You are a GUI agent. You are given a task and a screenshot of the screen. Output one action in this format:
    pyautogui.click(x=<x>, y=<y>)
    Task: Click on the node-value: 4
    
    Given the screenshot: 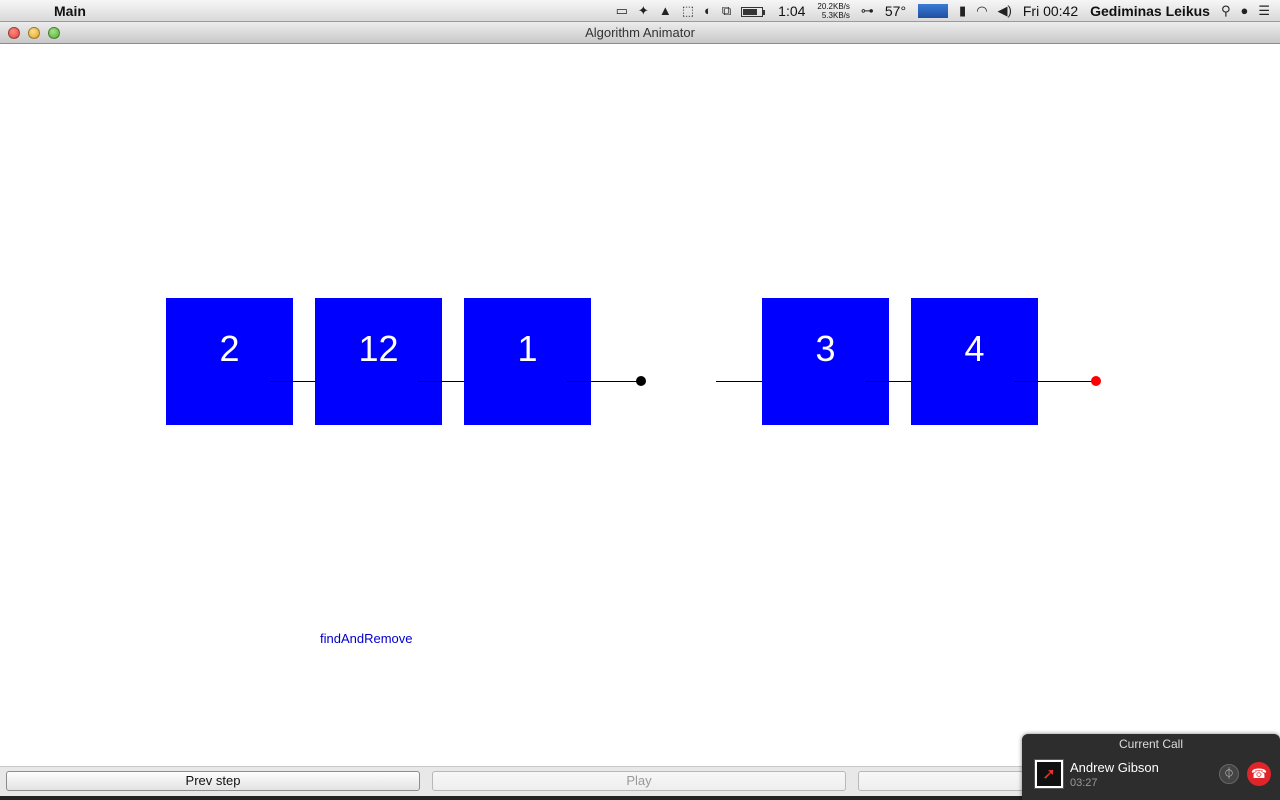 What is the action you would take?
    pyautogui.click(x=974, y=348)
    